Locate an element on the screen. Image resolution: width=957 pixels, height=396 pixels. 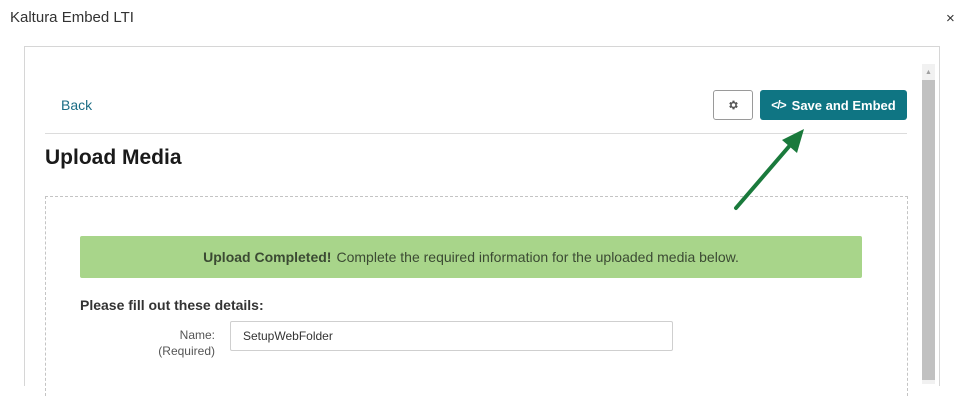
name-input is located at coordinates (451, 336).